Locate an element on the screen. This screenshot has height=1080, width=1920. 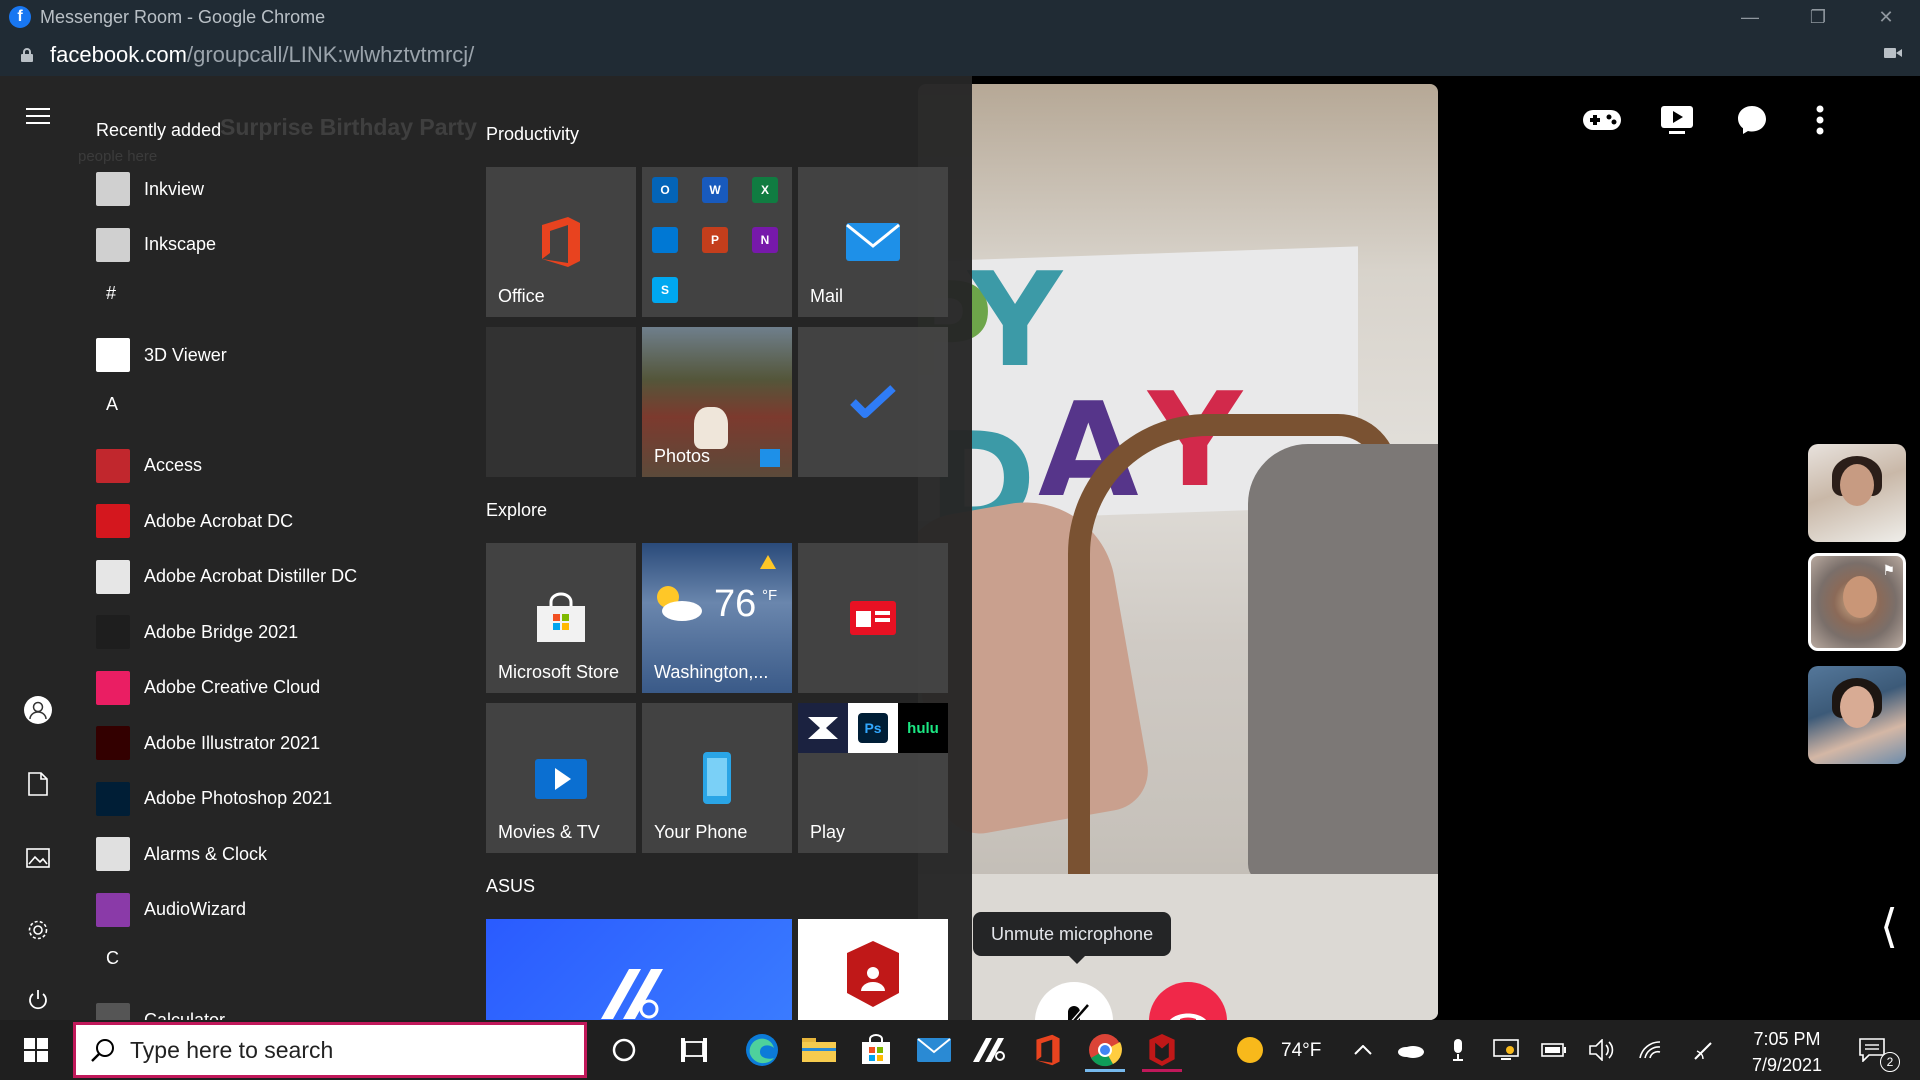
participant-thumbnail-pinned: ⚑ is located at coordinates (1857, 602).